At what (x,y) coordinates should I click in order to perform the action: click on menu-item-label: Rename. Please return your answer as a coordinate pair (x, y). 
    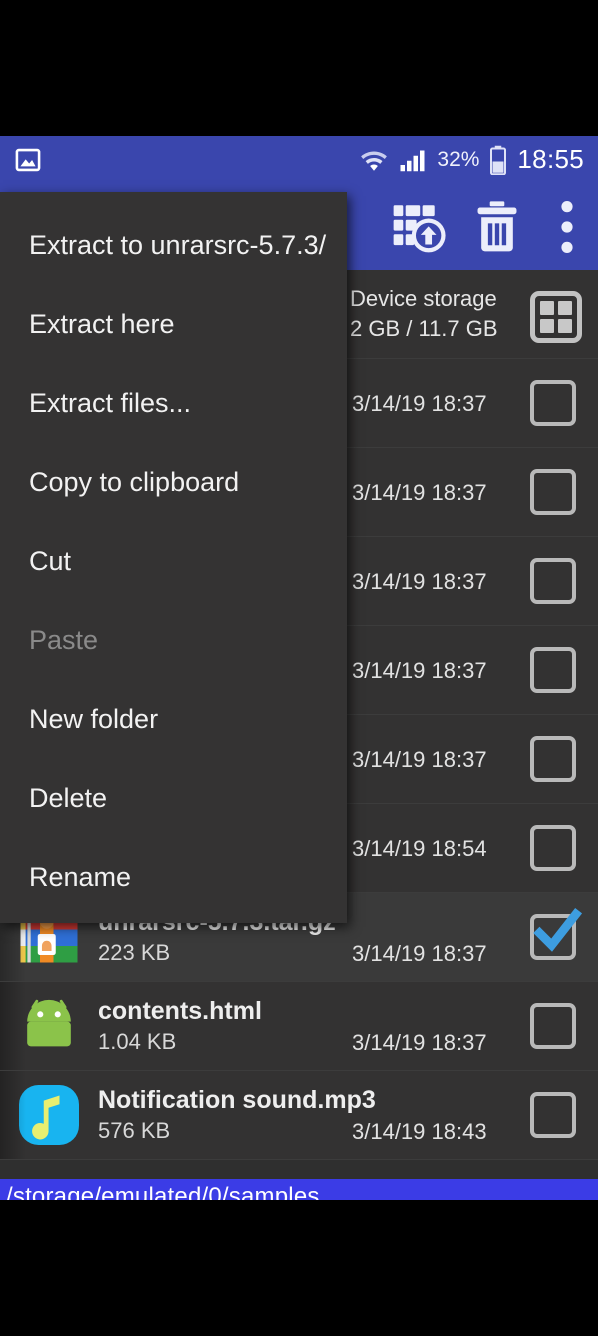
    Looking at the image, I should click on (80, 877).